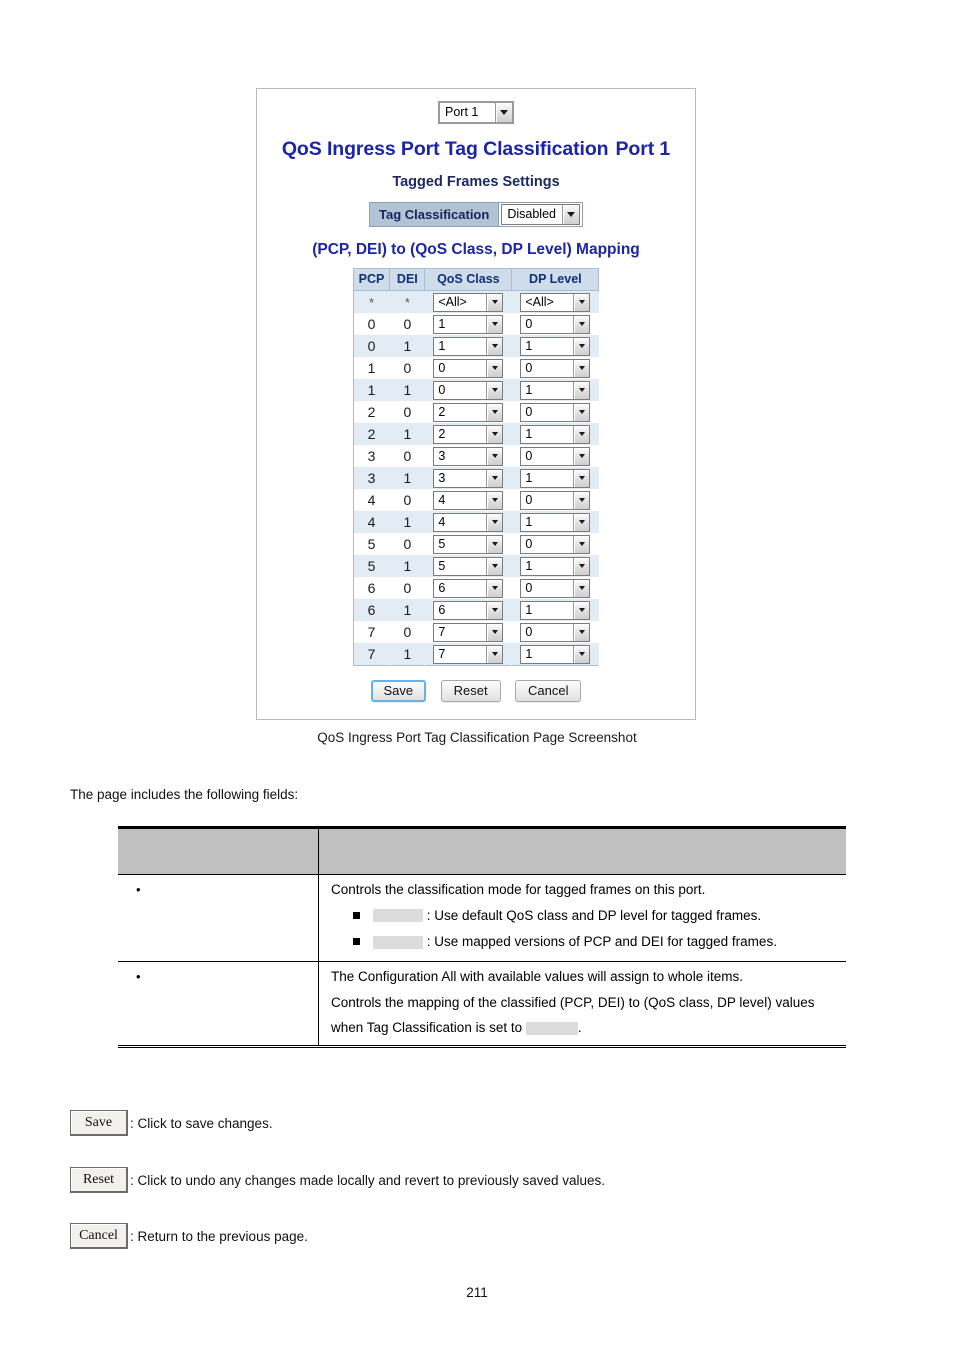  I want to click on dei-value: 0, so click(407, 456).